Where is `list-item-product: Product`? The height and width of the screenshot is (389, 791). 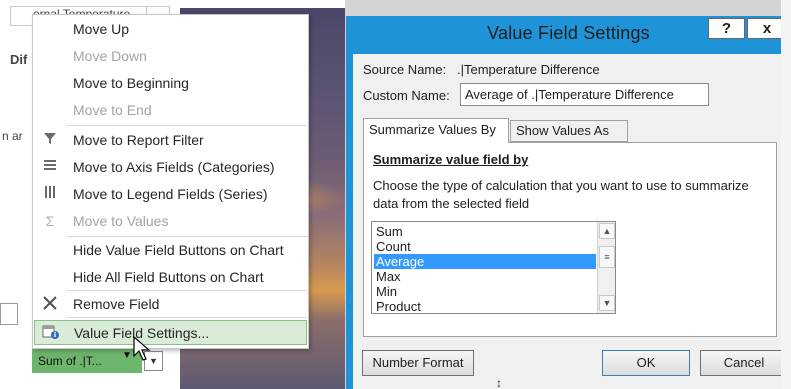 list-item-product: Product is located at coordinates (485, 306).